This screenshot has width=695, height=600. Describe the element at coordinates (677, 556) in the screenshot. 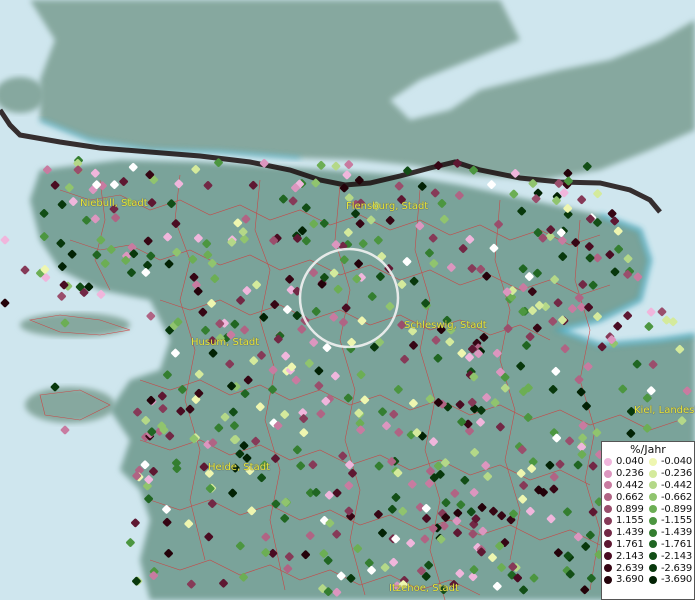

I see `legend-label: -2.143` at that location.